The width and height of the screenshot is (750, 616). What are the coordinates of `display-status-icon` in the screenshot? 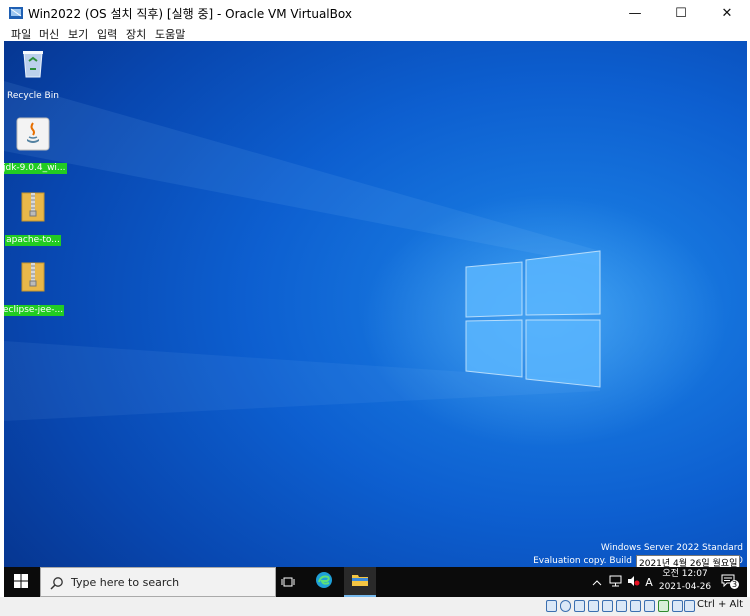 It's located at (635, 606).